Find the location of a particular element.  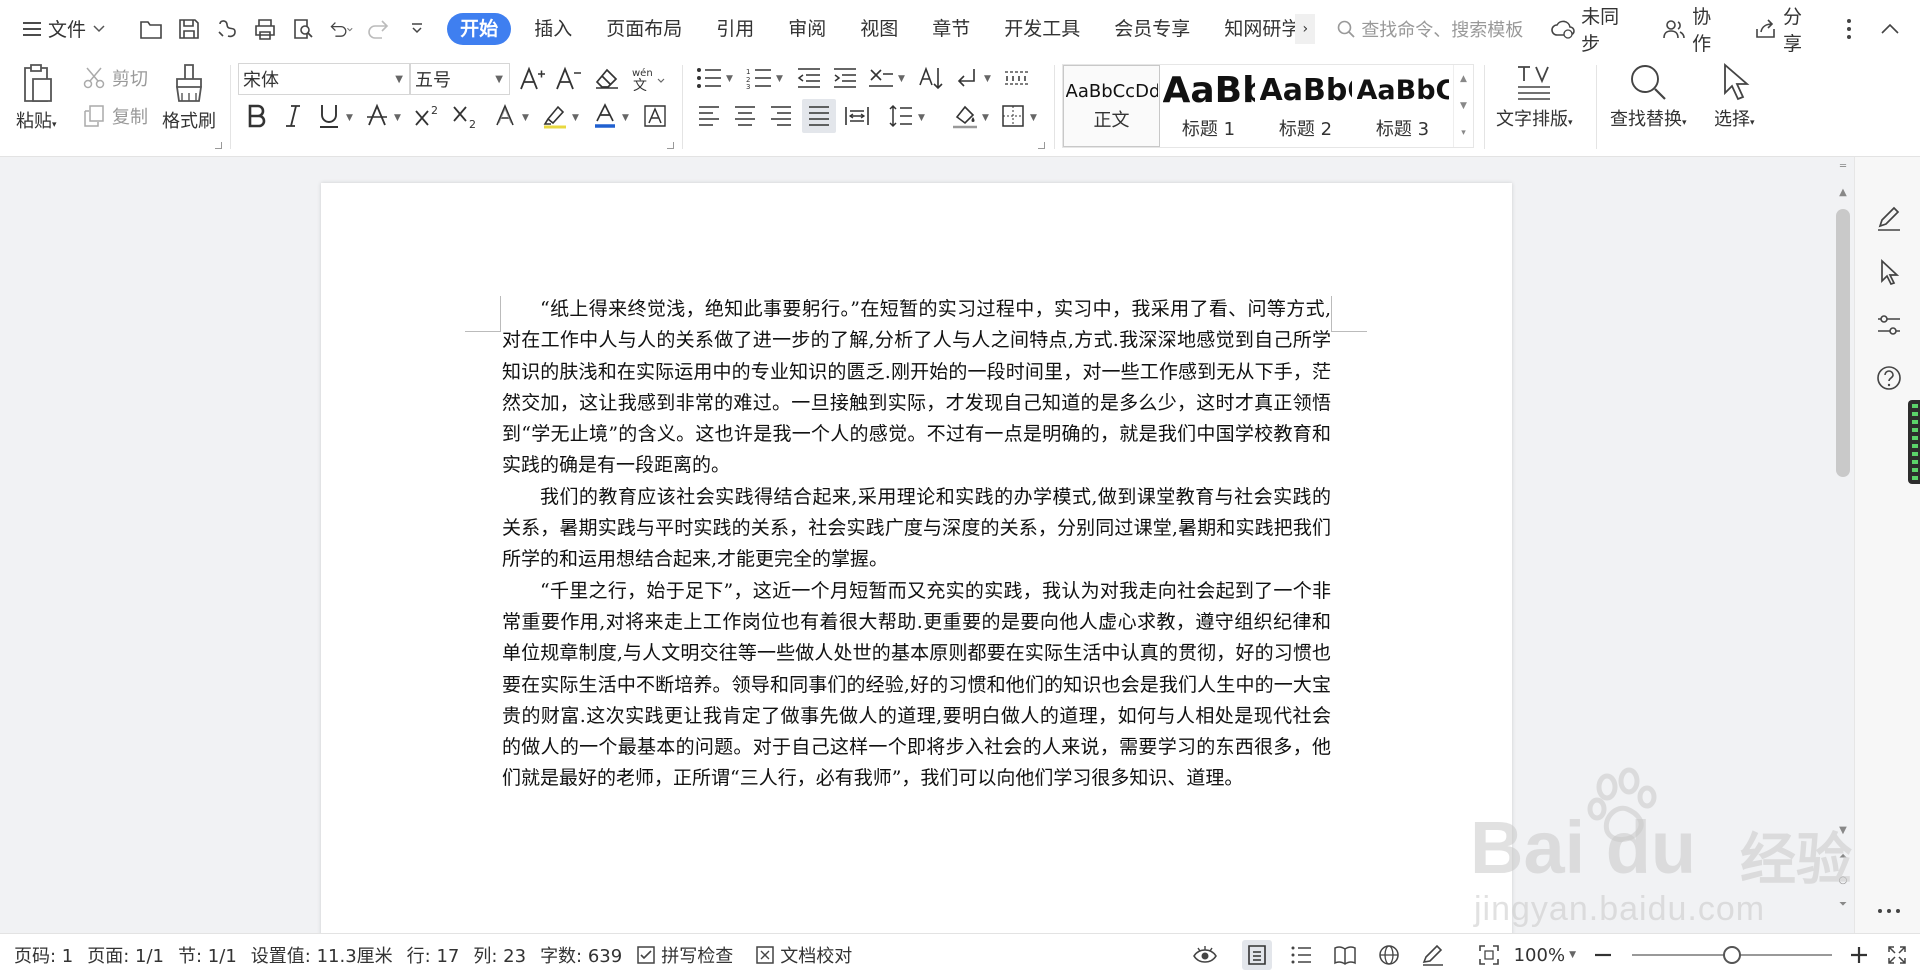

bullet-list-icon is located at coordinates (709, 78).